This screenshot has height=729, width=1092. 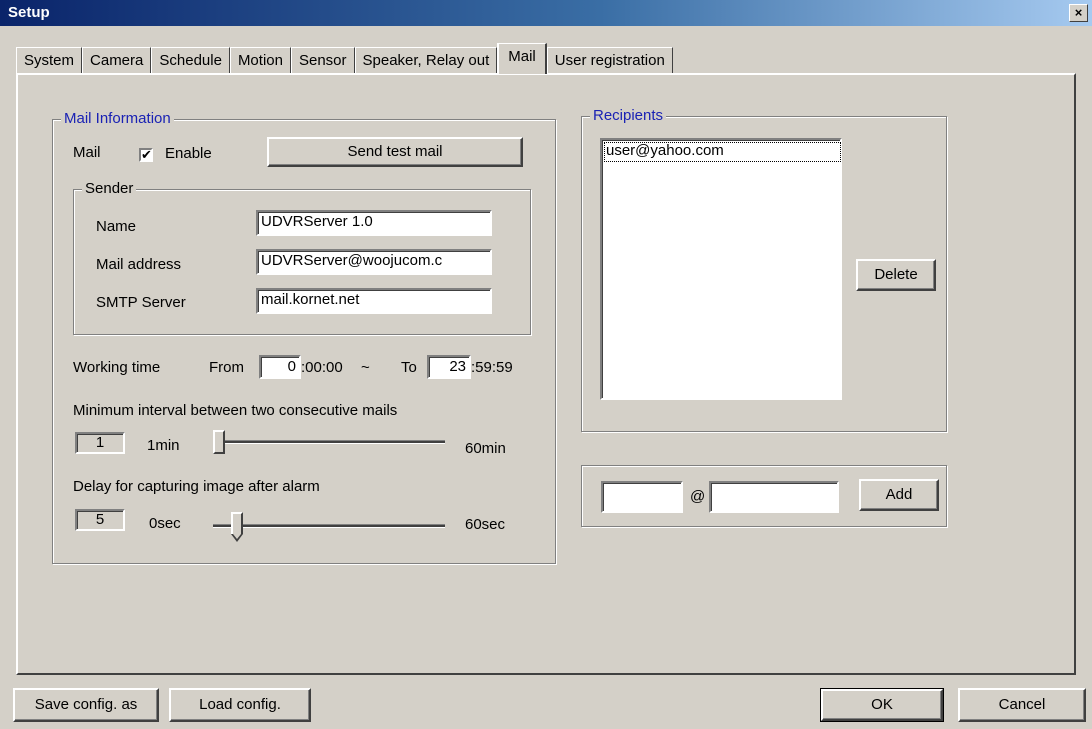 What do you see at coordinates (899, 495) in the screenshot?
I see `add-button: Add` at bounding box center [899, 495].